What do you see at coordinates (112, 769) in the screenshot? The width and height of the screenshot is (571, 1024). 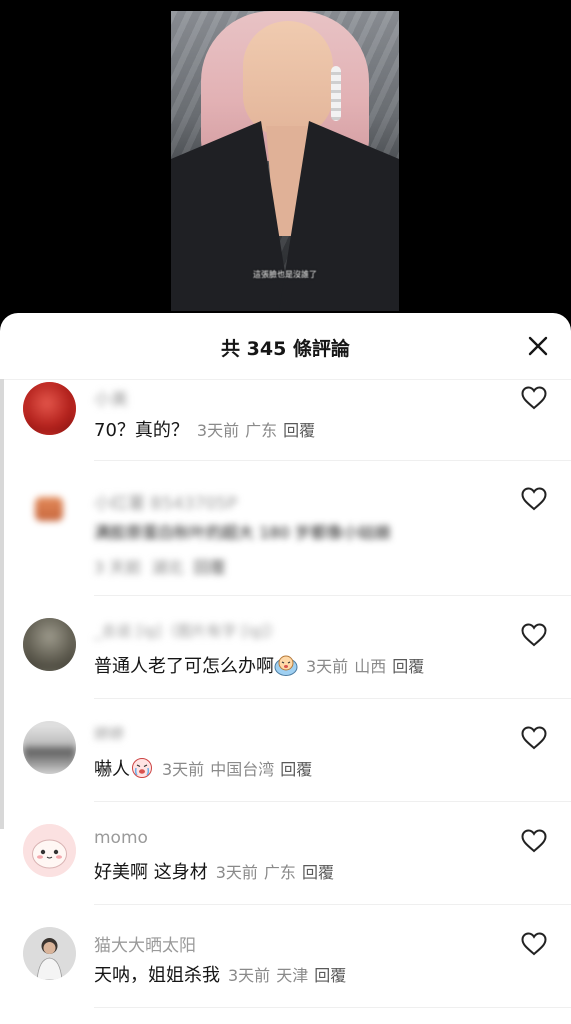 I see `comment-body: 嚇人` at bounding box center [112, 769].